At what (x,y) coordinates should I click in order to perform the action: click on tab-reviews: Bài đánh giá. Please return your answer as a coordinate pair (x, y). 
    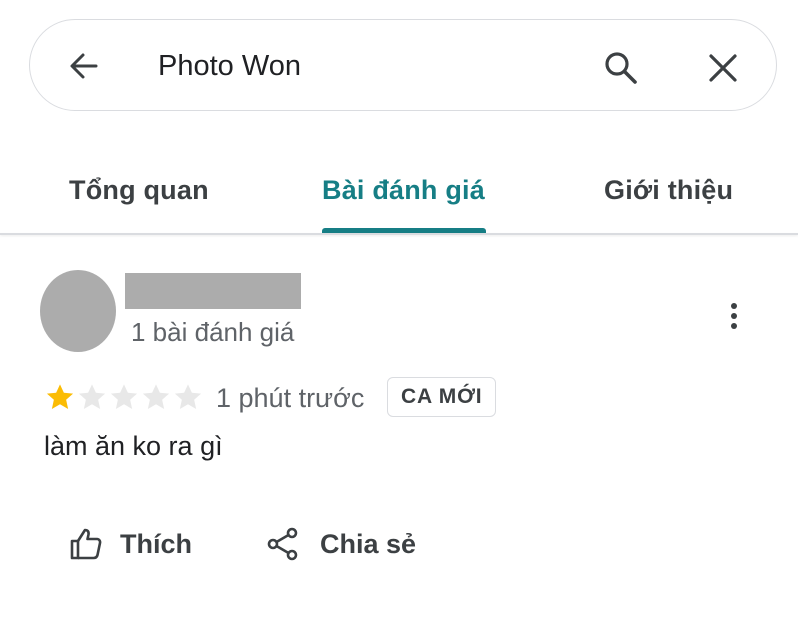
    Looking at the image, I should click on (403, 190).